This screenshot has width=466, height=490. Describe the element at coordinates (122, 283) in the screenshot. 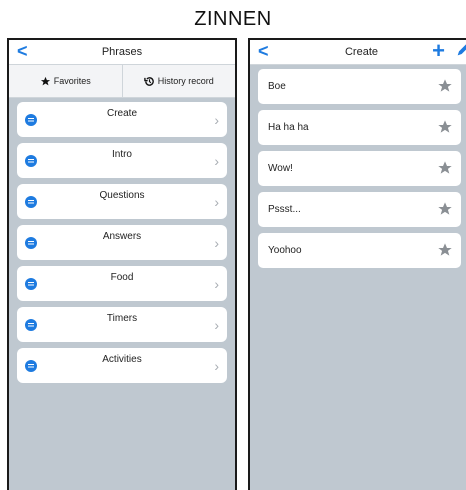

I see `list-item: Food ›` at that location.